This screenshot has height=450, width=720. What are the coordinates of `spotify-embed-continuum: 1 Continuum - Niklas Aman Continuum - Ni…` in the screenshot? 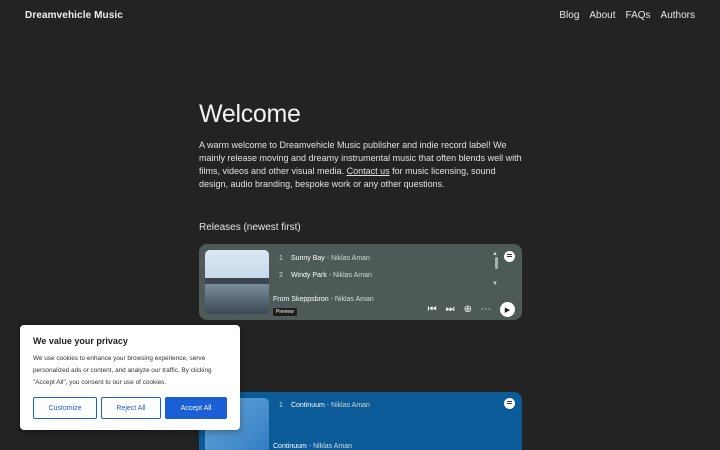 It's located at (360, 421).